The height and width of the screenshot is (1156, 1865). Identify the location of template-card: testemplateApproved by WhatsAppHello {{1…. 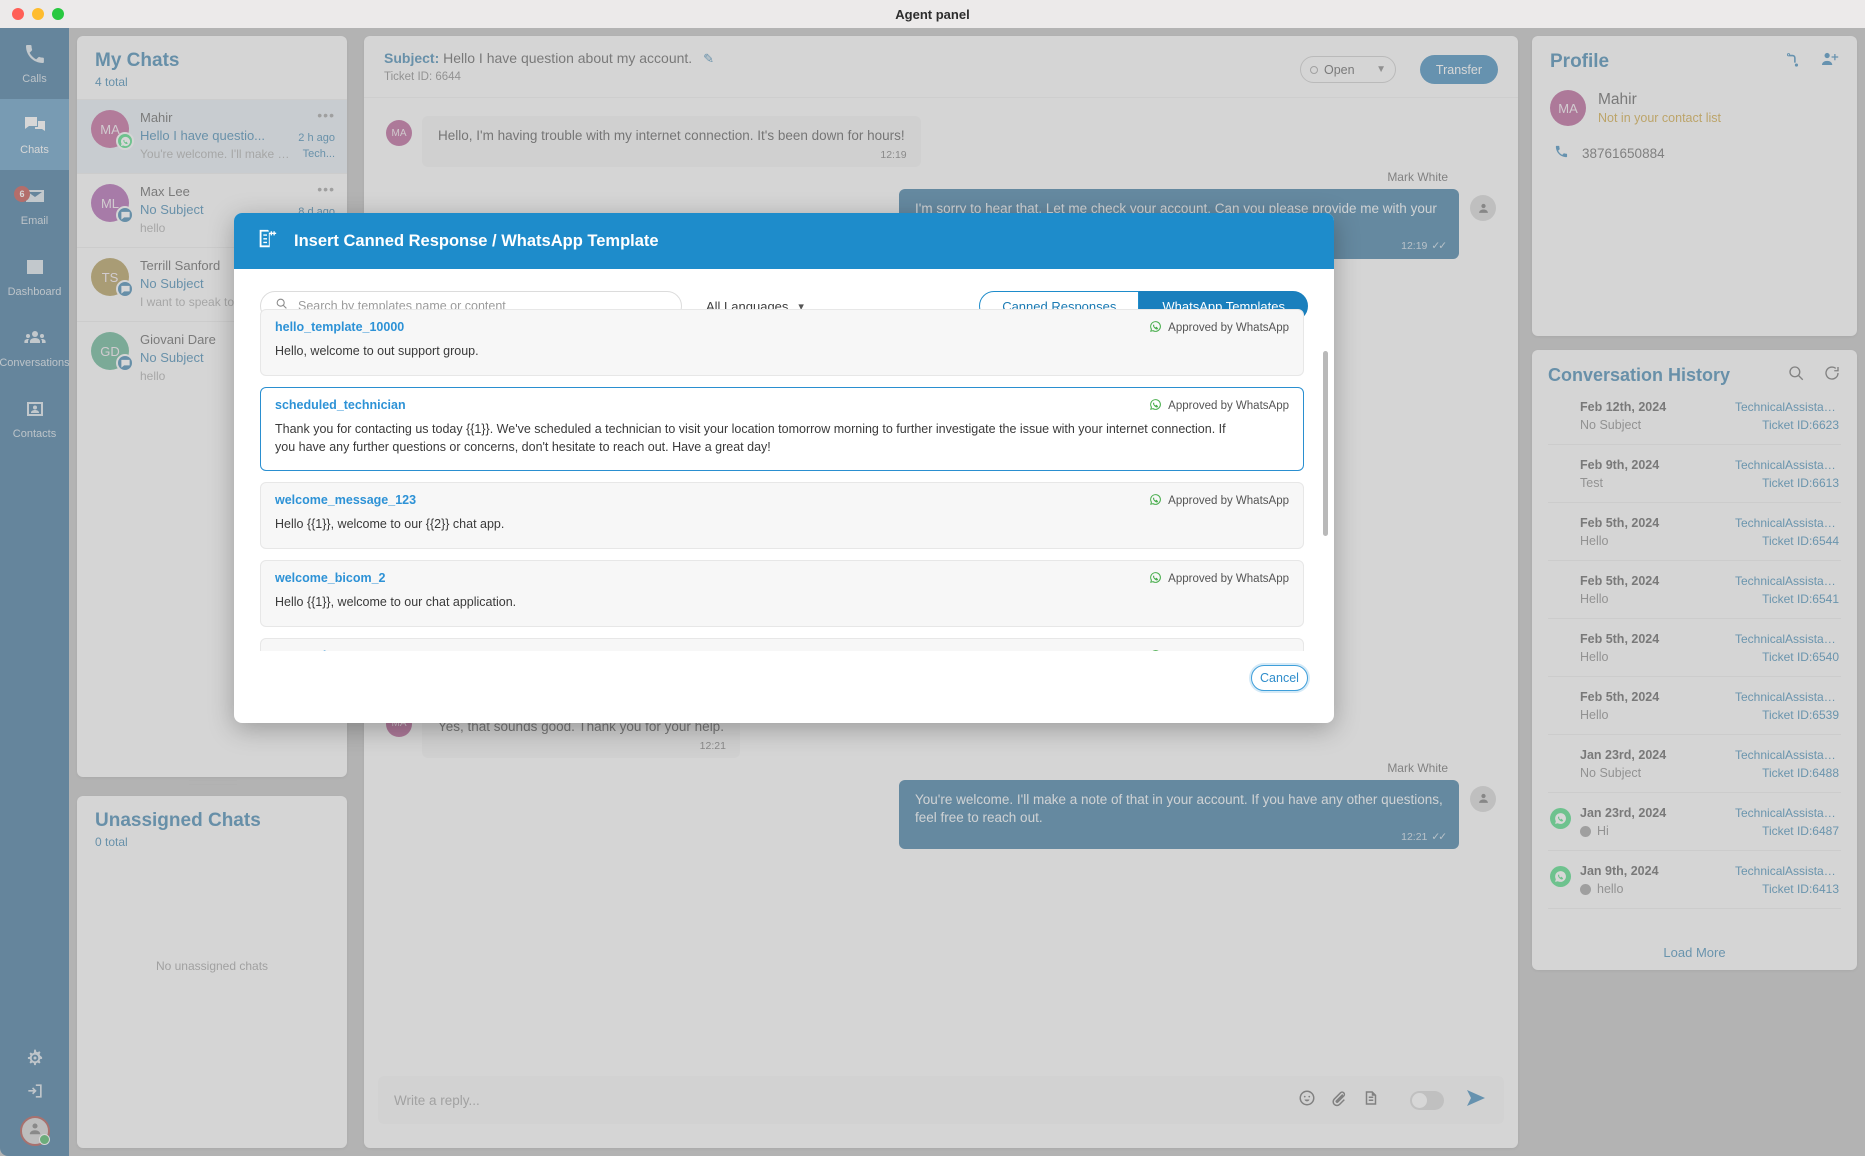
(782, 644).